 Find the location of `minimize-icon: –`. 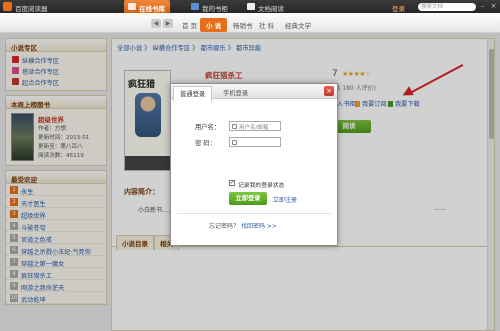

minimize-icon: – is located at coordinates (482, 6).